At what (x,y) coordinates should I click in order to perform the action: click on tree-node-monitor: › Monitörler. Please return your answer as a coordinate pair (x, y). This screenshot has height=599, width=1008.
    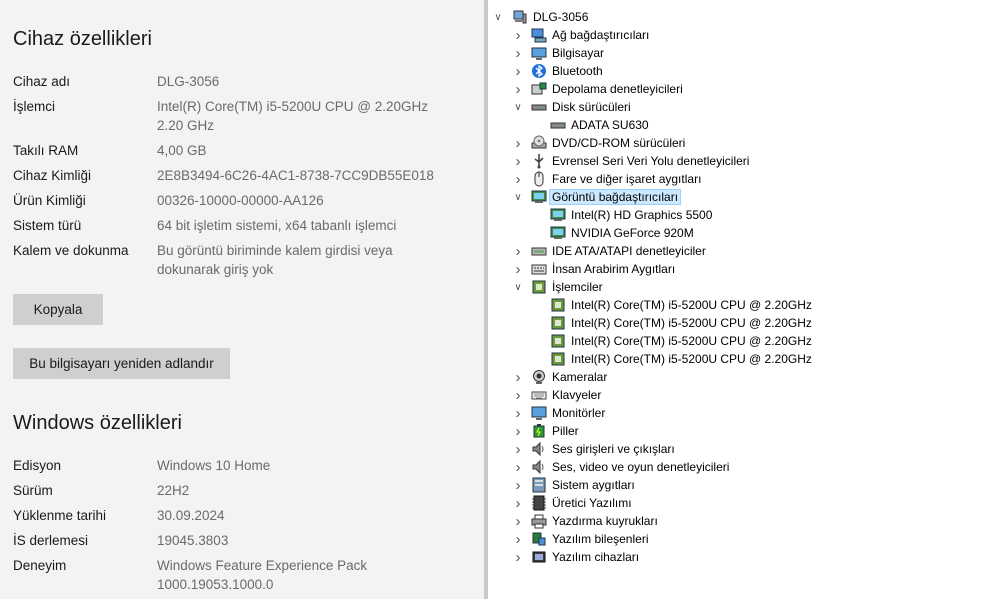
    Looking at the image, I should click on (561, 413).